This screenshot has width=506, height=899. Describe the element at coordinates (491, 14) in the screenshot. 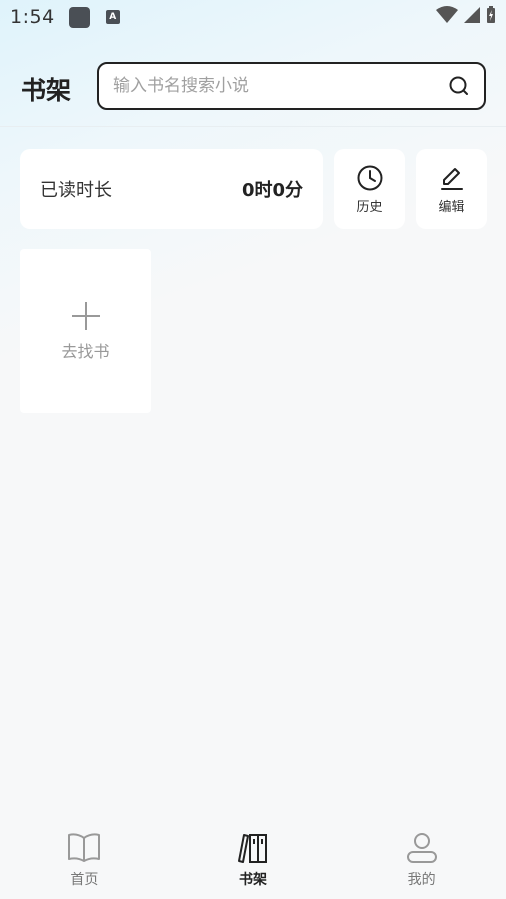

I see `battery-icon` at that location.